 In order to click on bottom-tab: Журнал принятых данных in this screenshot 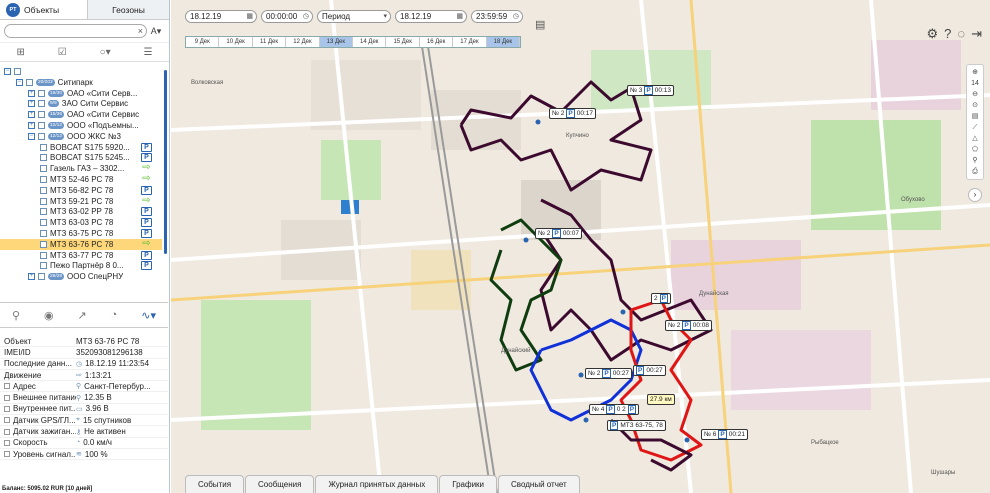, I will do `click(377, 484)`.